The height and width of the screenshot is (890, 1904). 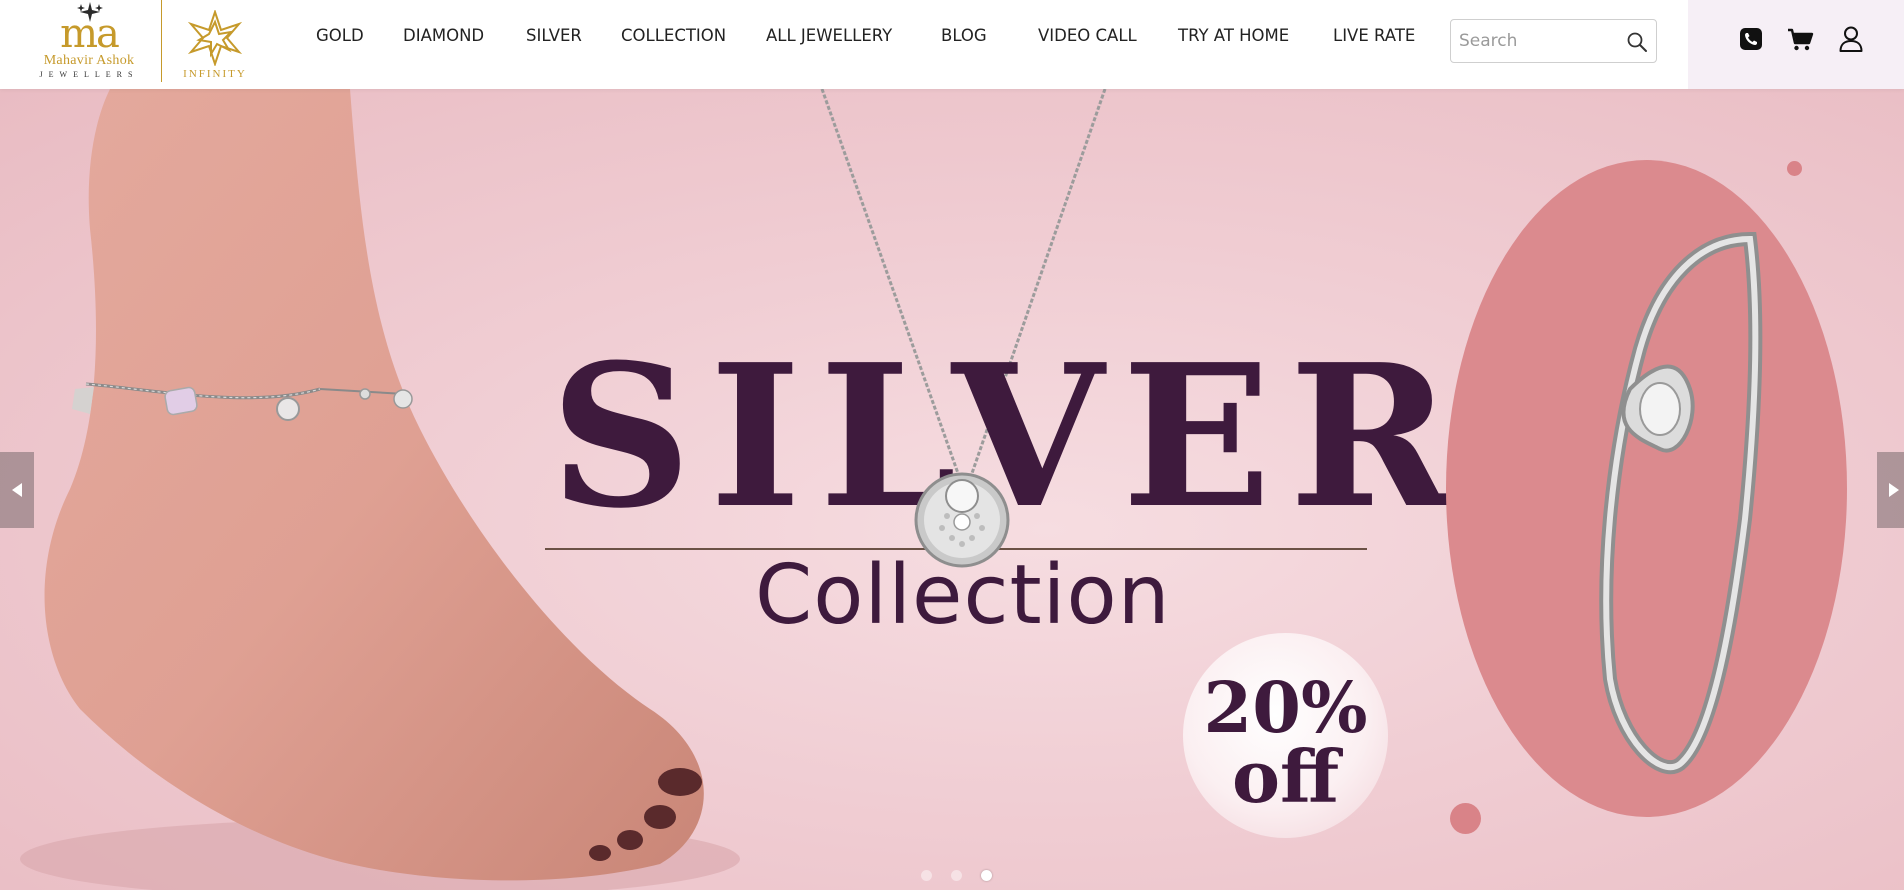 What do you see at coordinates (215, 74) in the screenshot?
I see `sub-brand-name: INFINITY` at bounding box center [215, 74].